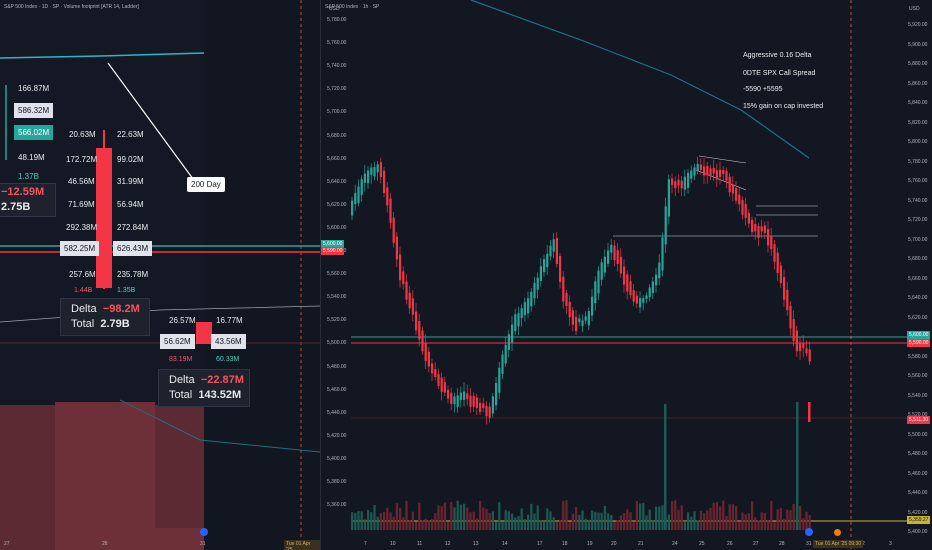 Image resolution: width=932 pixels, height=550 pixels. I want to click on left-axis-tick: 5,720.00, so click(337, 89).